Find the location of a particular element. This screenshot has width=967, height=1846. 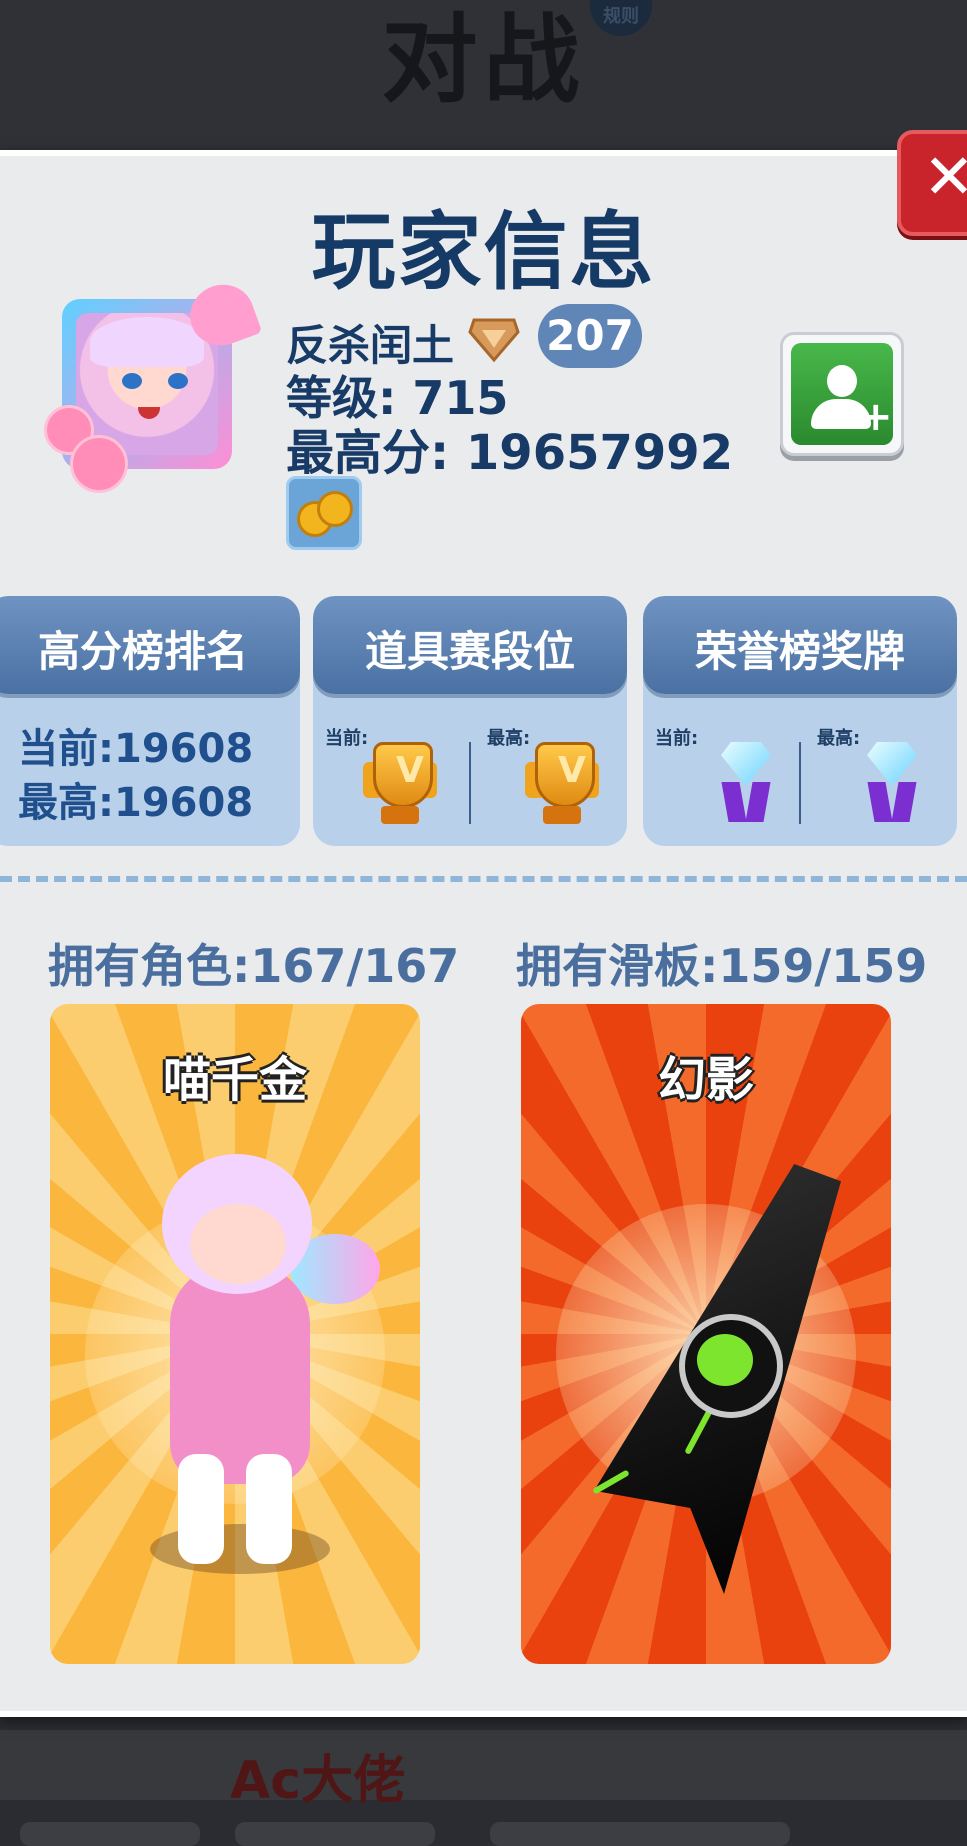

character-card: 喵千金 is located at coordinates (235, 1334).